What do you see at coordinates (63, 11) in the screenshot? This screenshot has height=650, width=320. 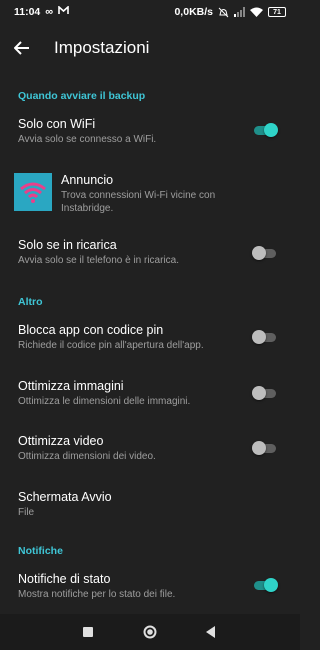 I see `m-icon` at bounding box center [63, 11].